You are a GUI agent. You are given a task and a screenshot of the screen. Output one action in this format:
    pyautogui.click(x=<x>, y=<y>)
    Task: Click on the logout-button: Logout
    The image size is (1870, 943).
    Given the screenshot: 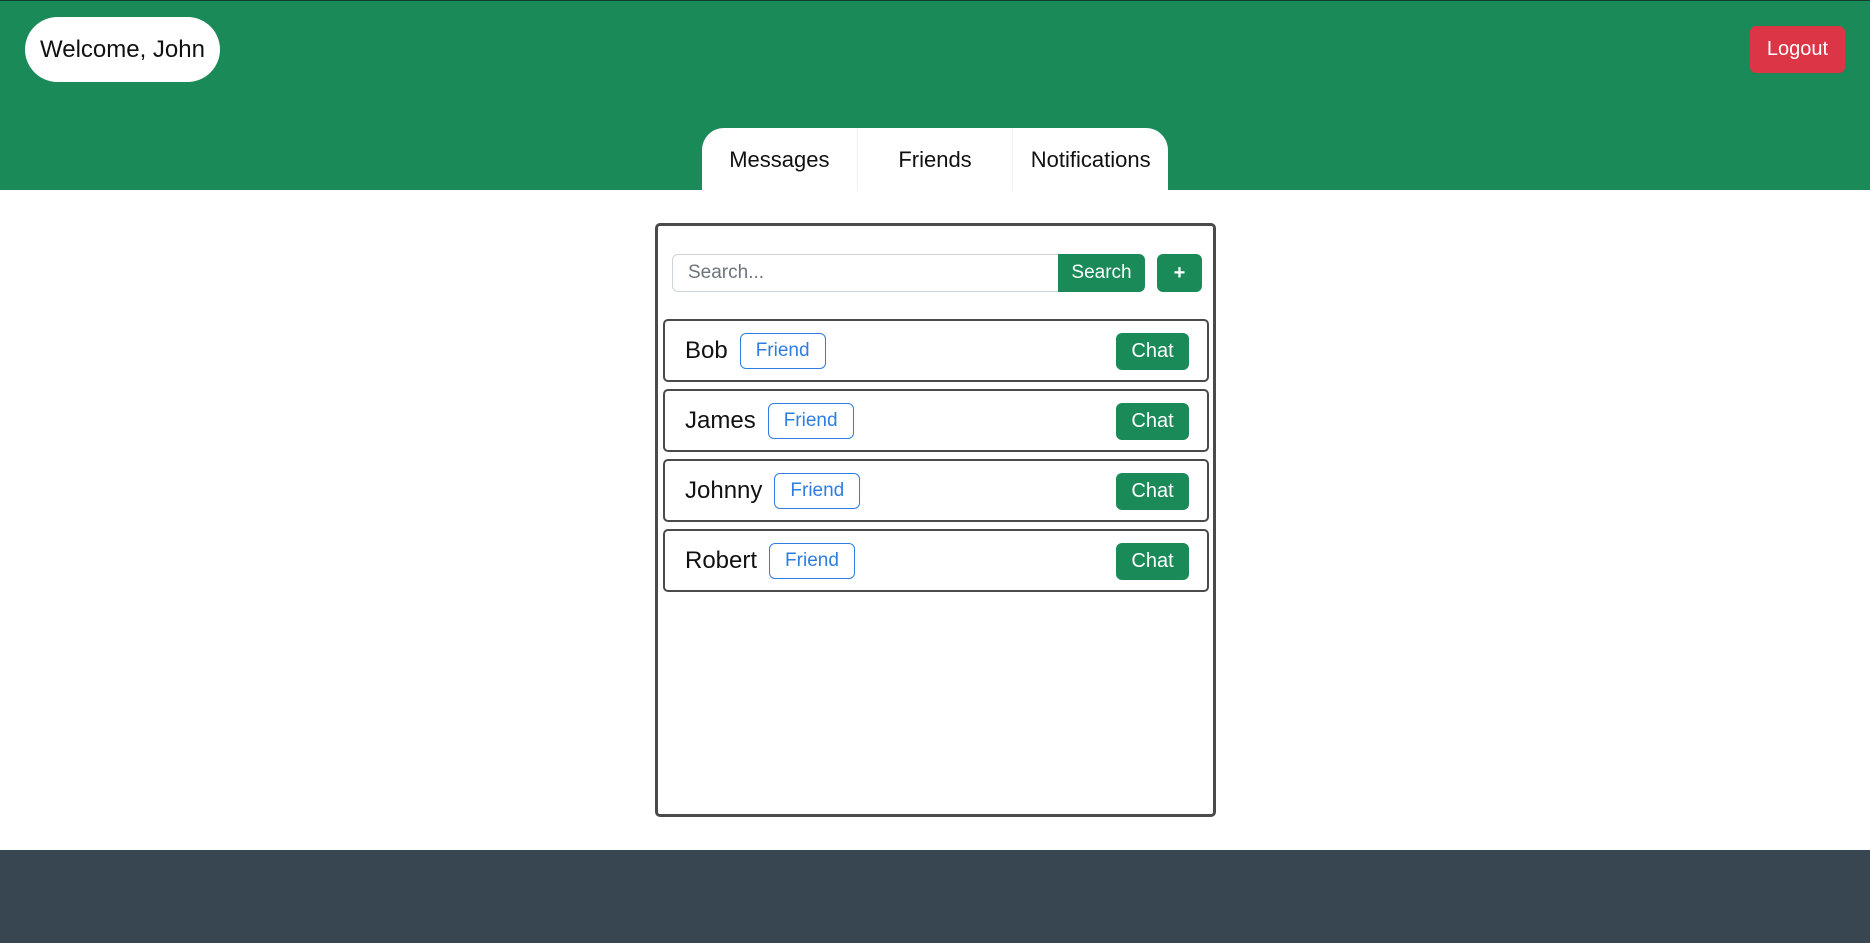 What is the action you would take?
    pyautogui.click(x=1797, y=49)
    